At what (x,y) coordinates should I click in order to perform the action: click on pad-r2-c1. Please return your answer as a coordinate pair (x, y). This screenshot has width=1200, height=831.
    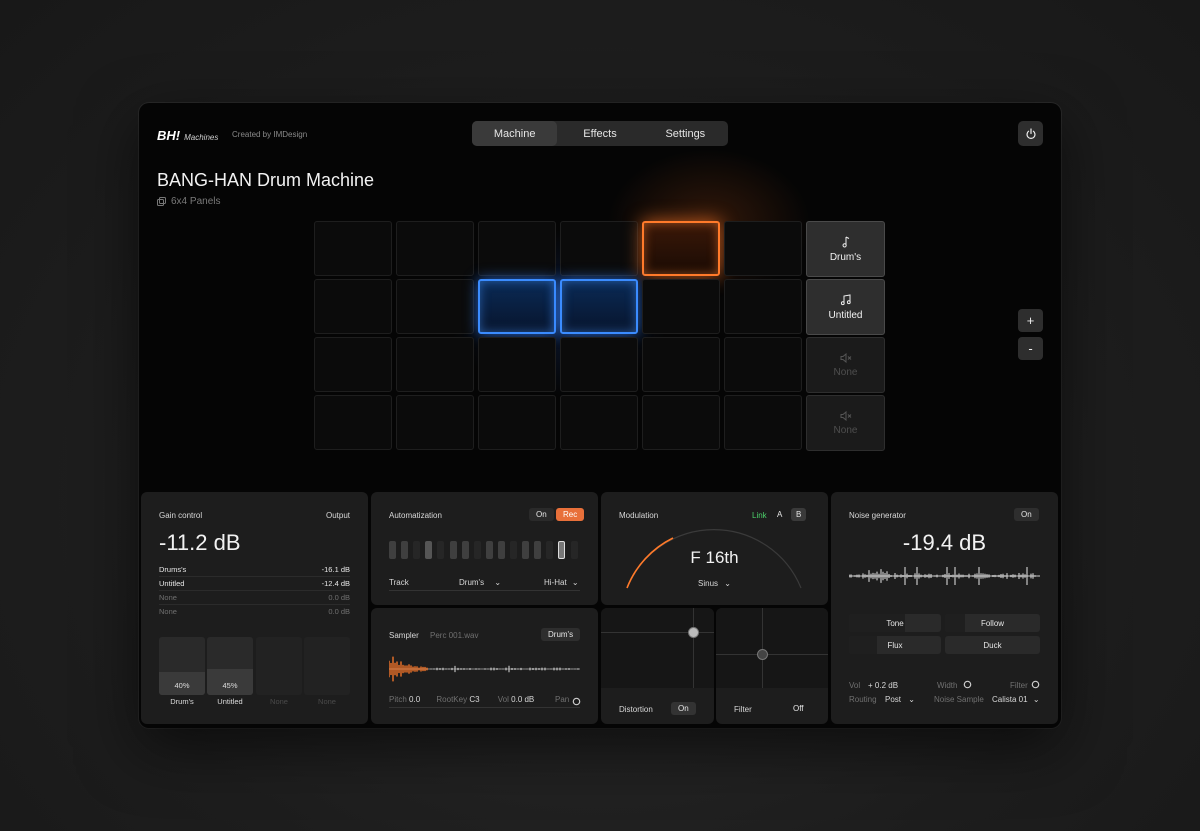
    Looking at the image, I should click on (353, 306).